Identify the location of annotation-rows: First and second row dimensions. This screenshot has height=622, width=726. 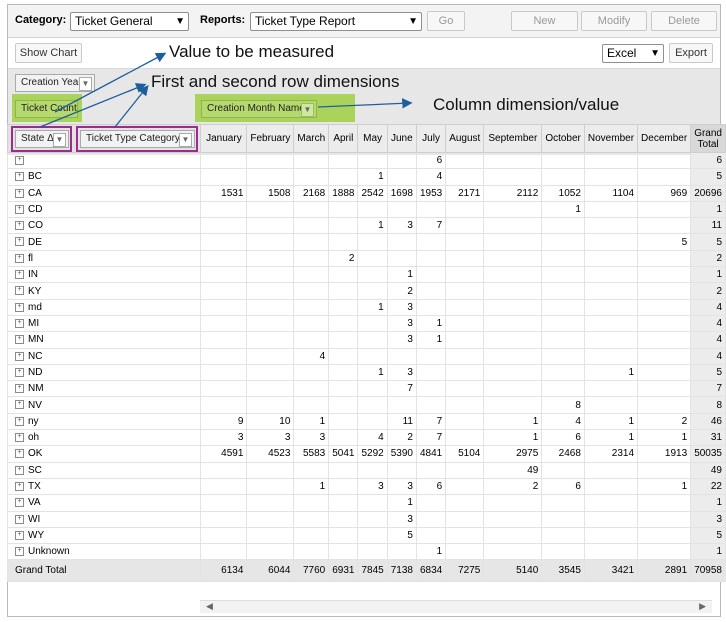
(275, 81).